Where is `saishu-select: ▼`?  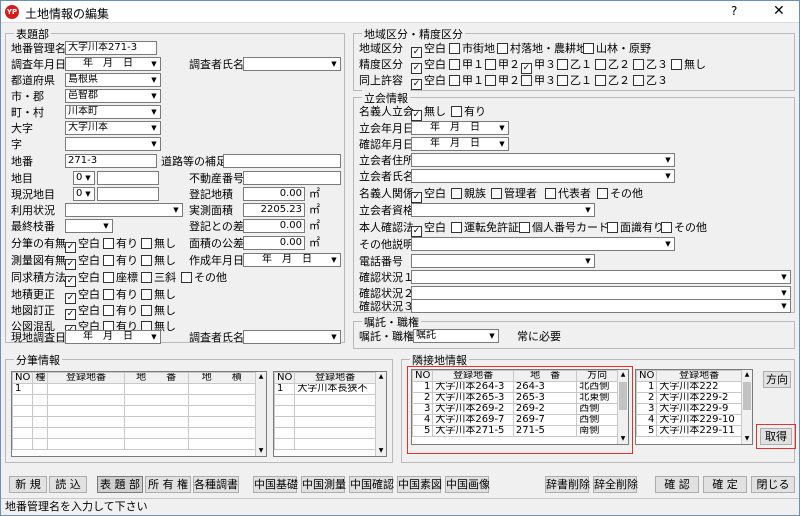 saishu-select: ▼ is located at coordinates (89, 226).